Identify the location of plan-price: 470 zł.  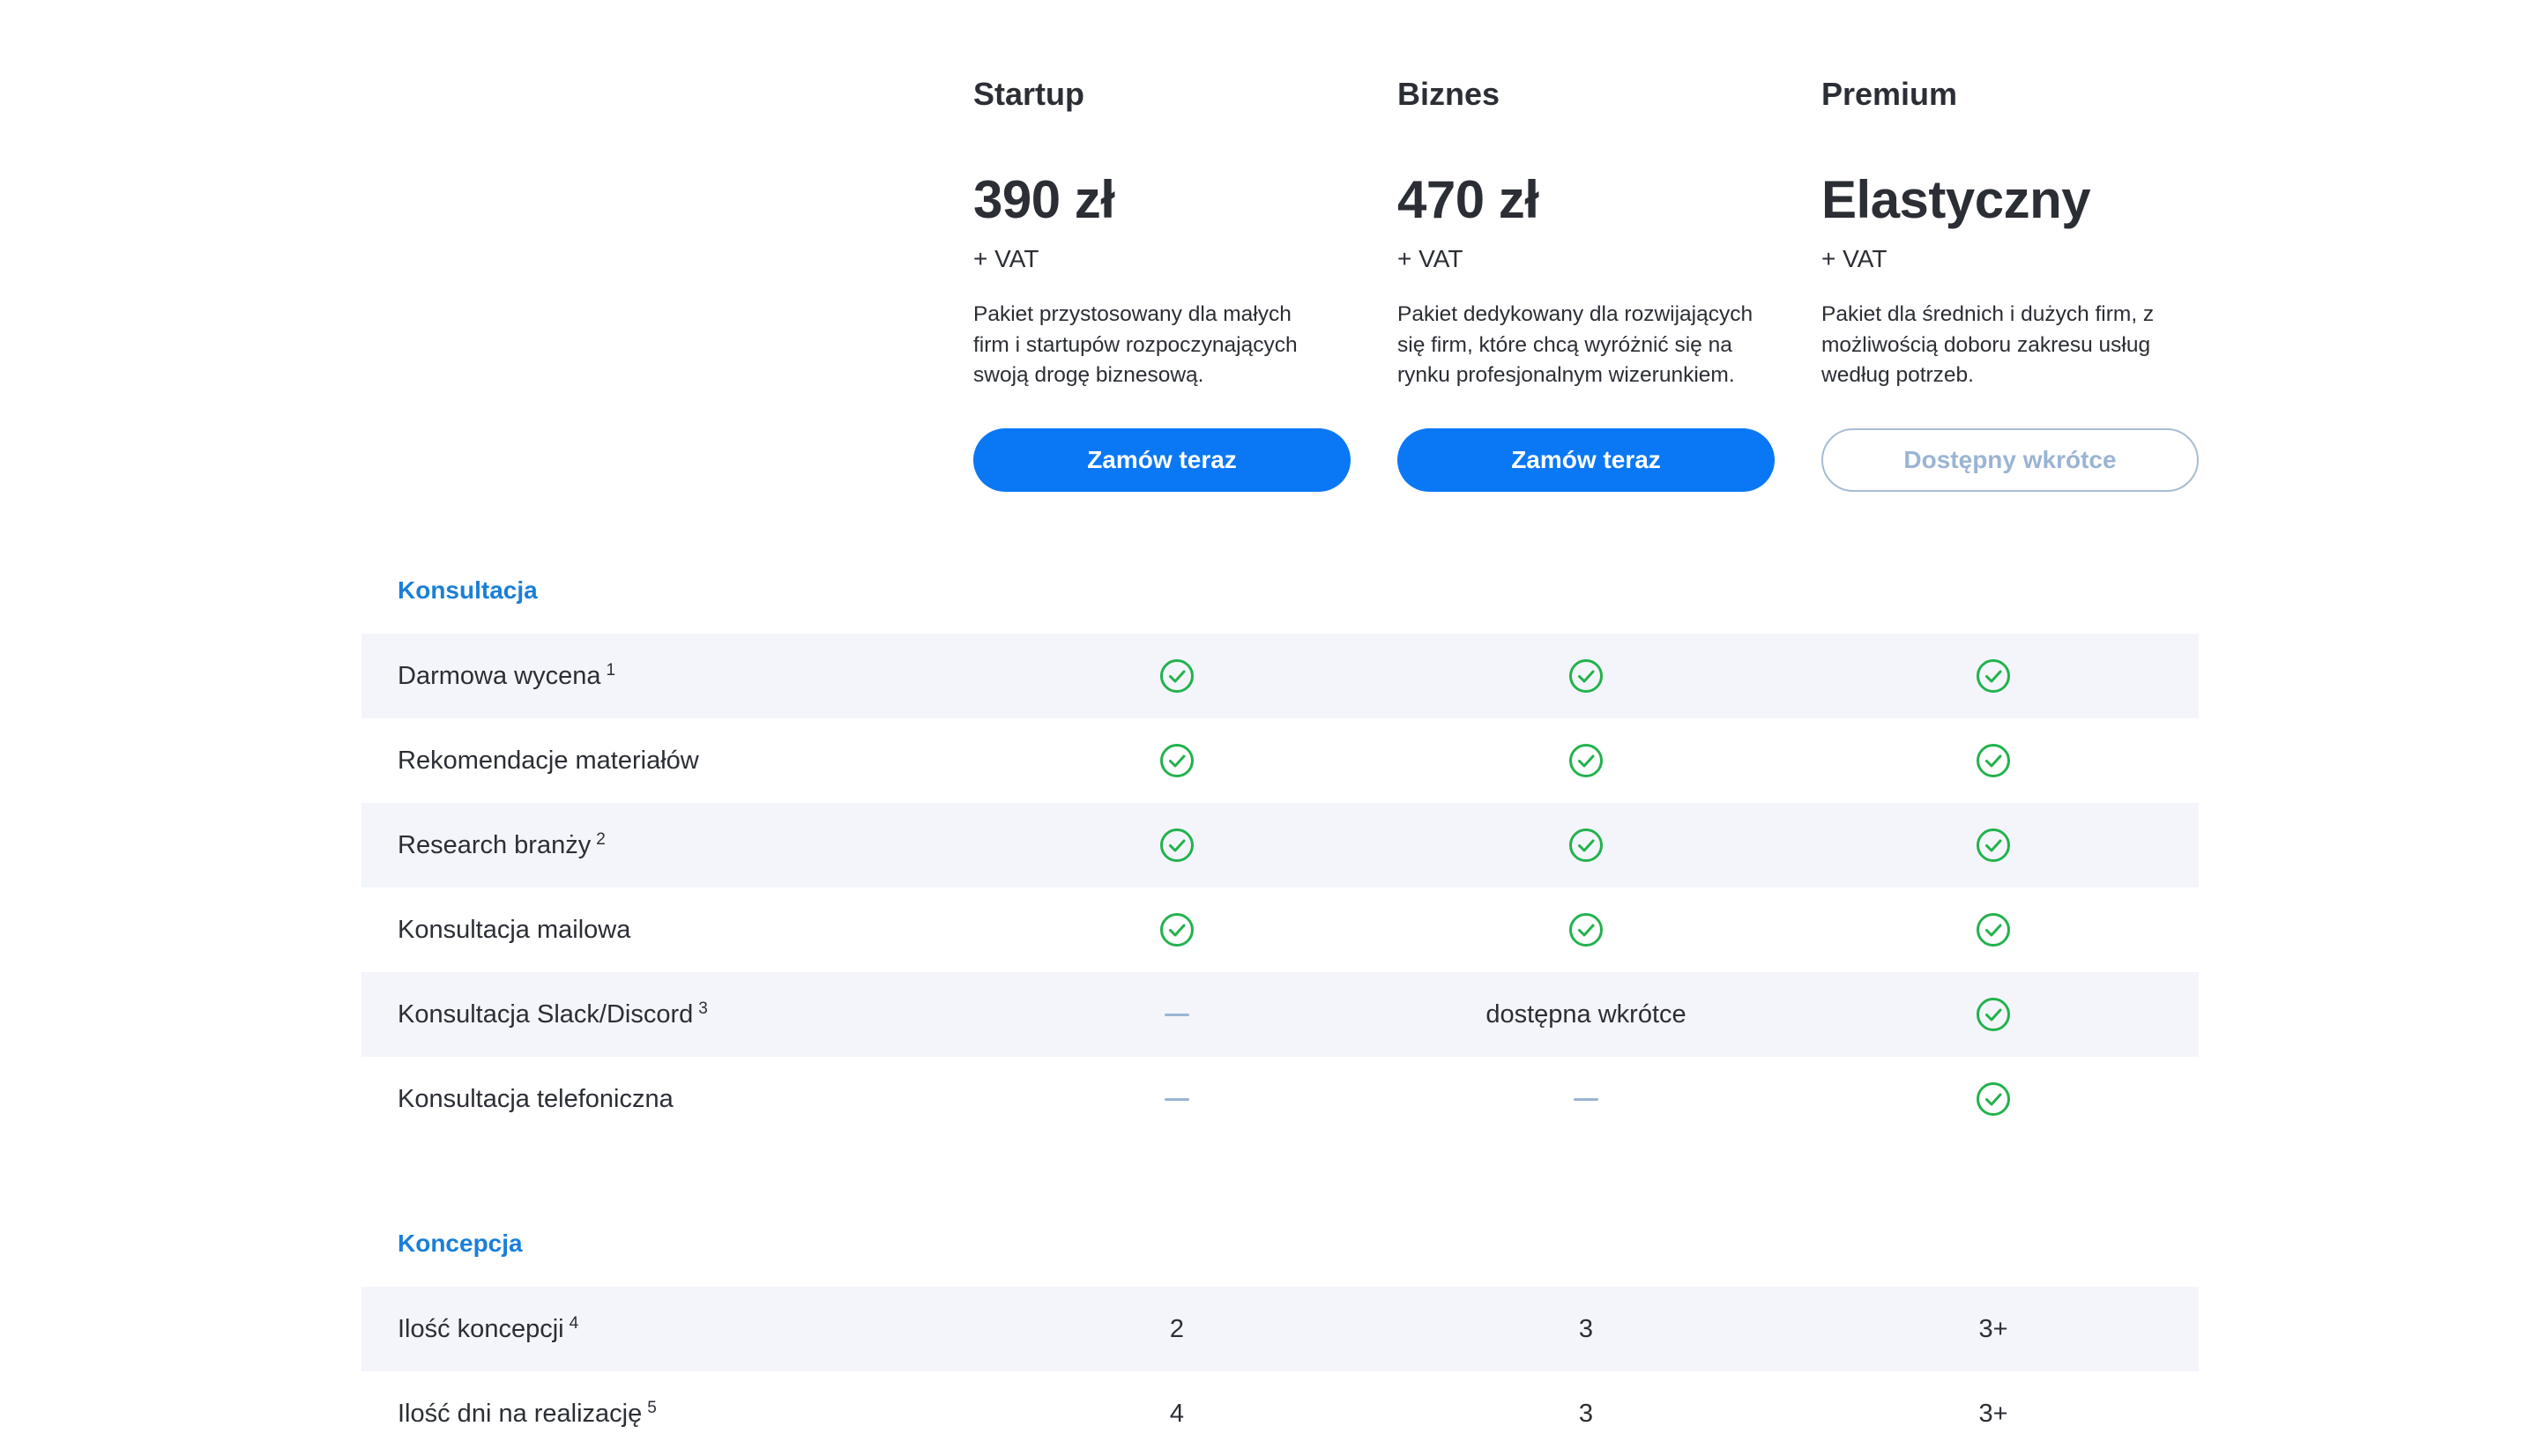
(1468, 199).